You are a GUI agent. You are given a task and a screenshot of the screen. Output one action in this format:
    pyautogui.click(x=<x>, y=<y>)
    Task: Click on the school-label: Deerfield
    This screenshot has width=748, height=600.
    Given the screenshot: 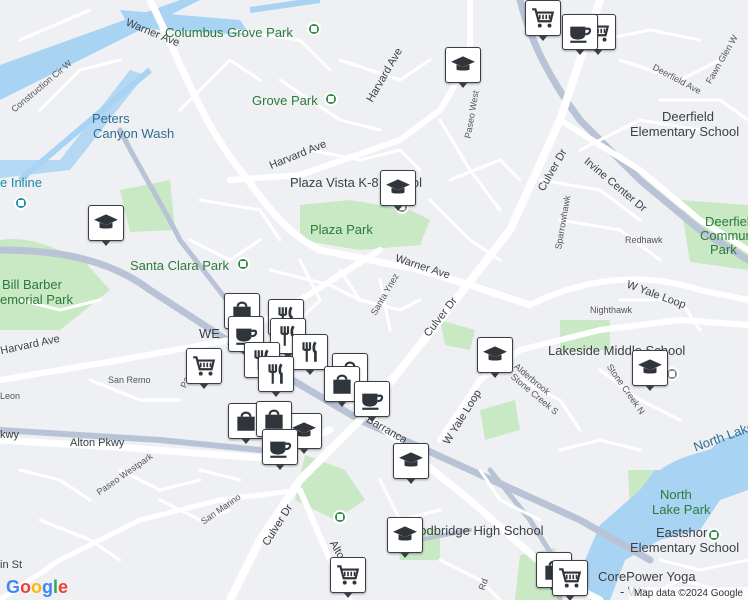 What is the action you would take?
    pyautogui.click(x=688, y=116)
    